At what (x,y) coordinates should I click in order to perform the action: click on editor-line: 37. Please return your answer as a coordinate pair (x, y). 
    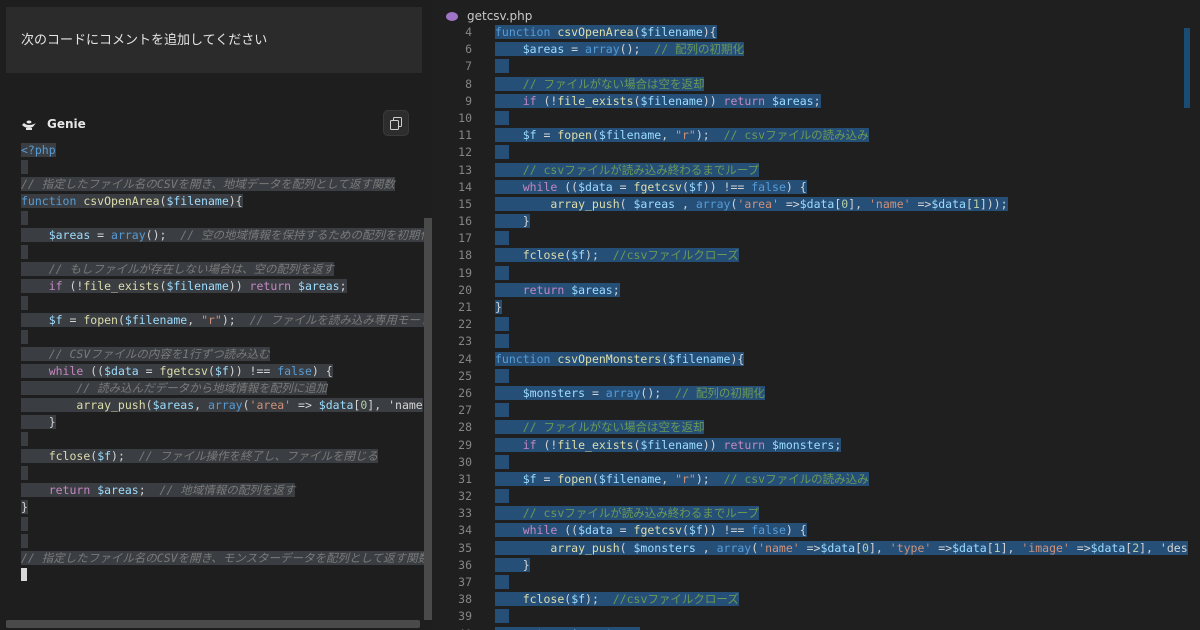
    Looking at the image, I should click on (816, 582).